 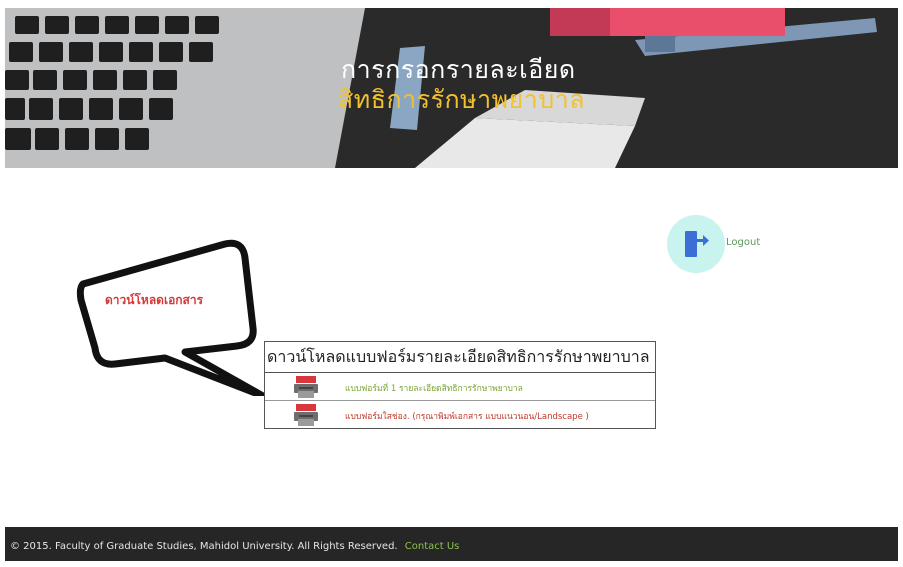 I want to click on contact-us-link: Contact Us, so click(x=432, y=546).